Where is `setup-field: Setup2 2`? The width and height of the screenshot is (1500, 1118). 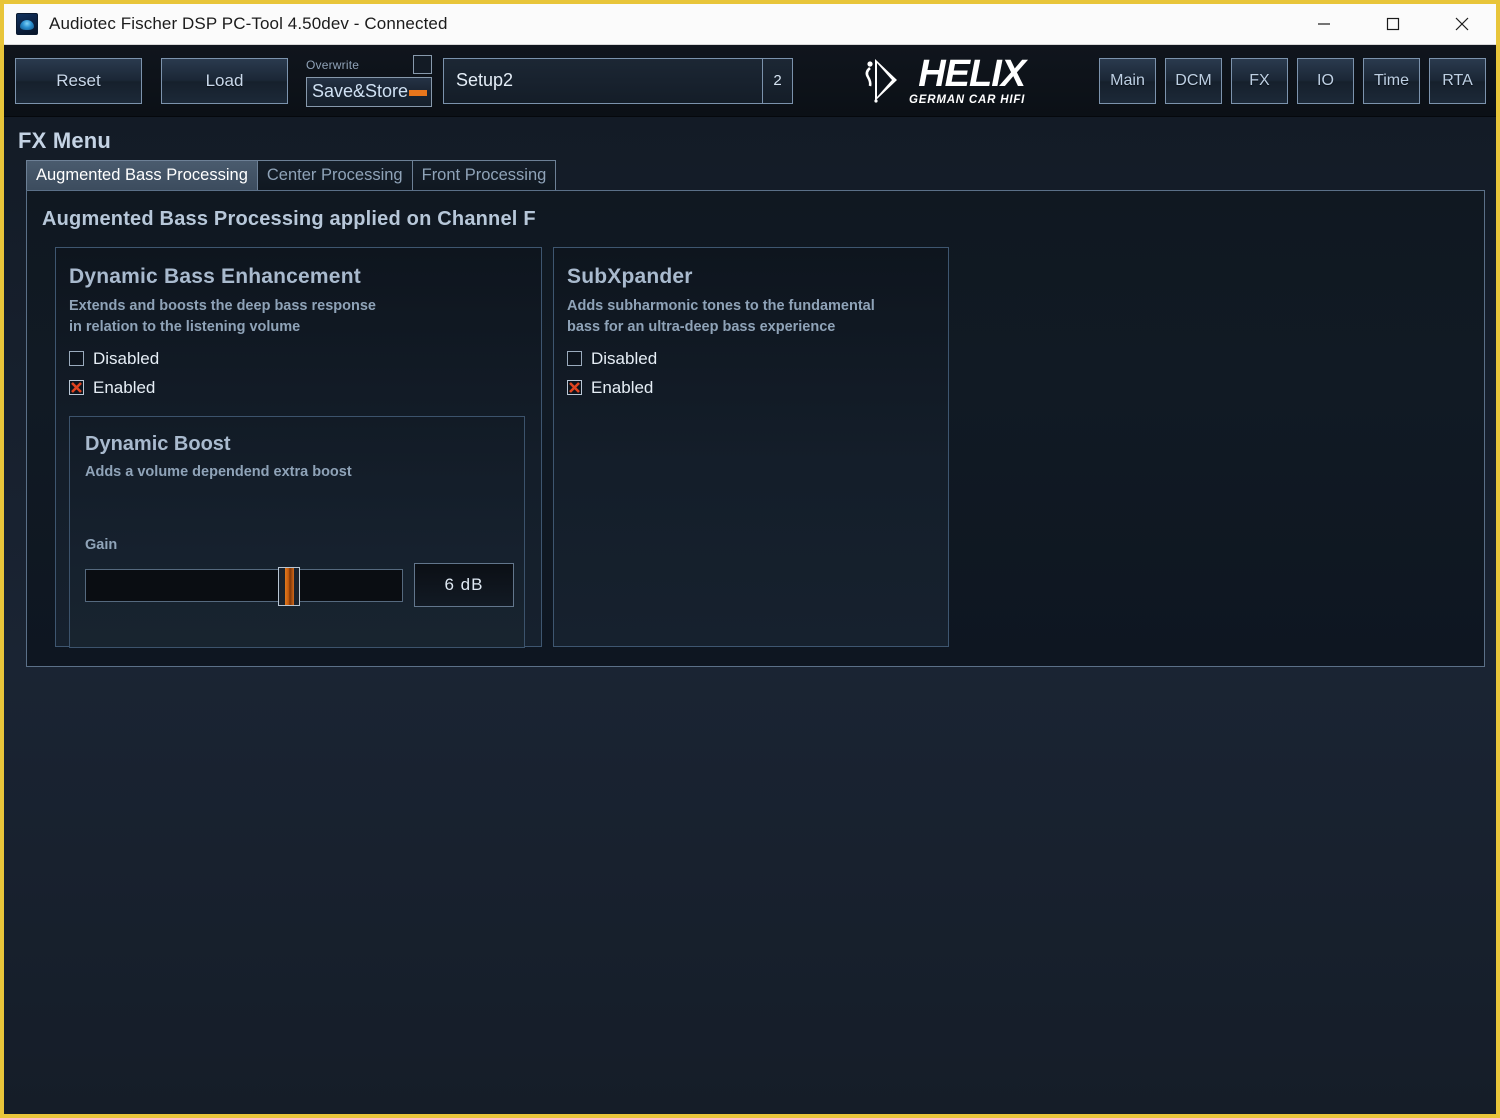 setup-field: Setup2 2 is located at coordinates (618, 80).